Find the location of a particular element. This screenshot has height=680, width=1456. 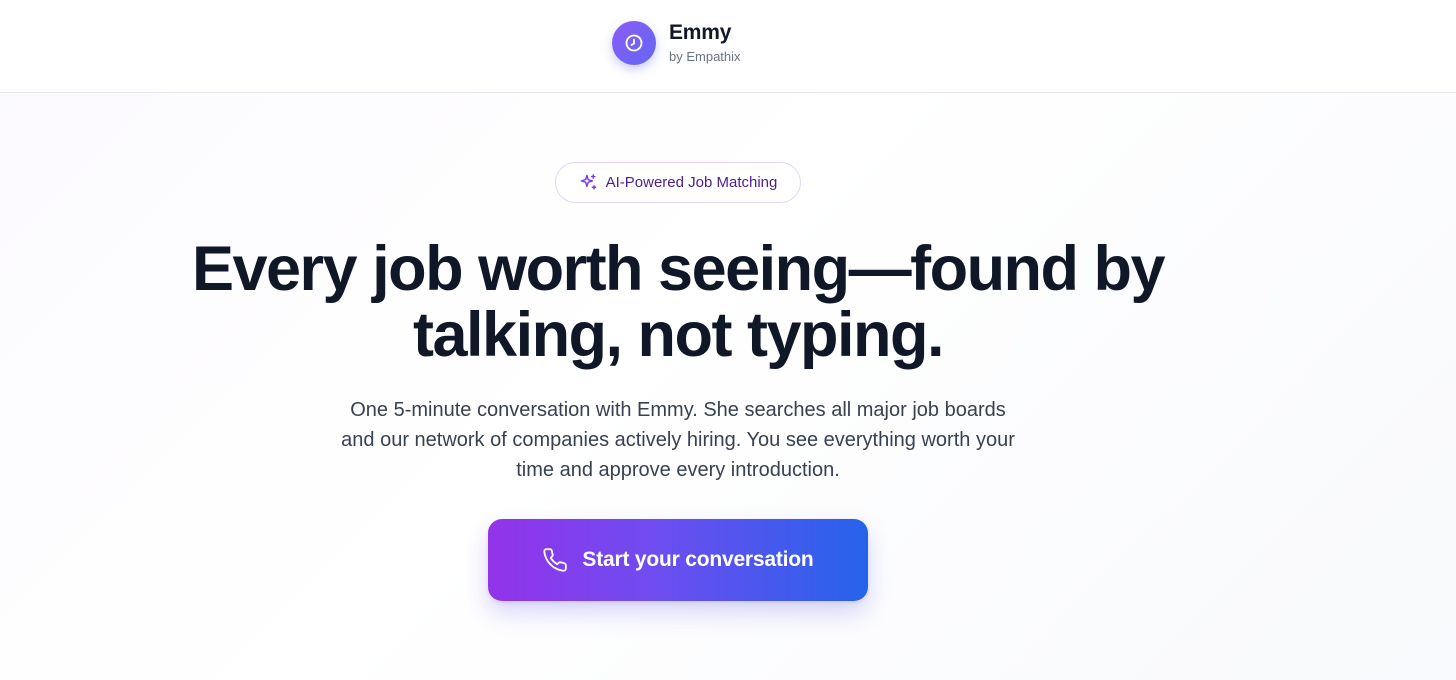

brand-text: Emmy by Empathix is located at coordinates (705, 42).